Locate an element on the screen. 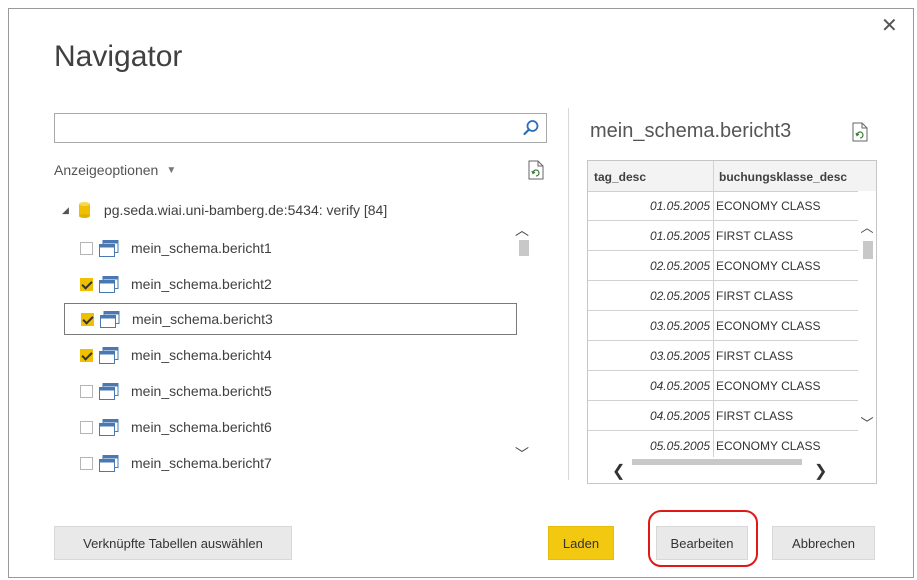  display-options-label: Anzeigeoptionen is located at coordinates (106, 170).